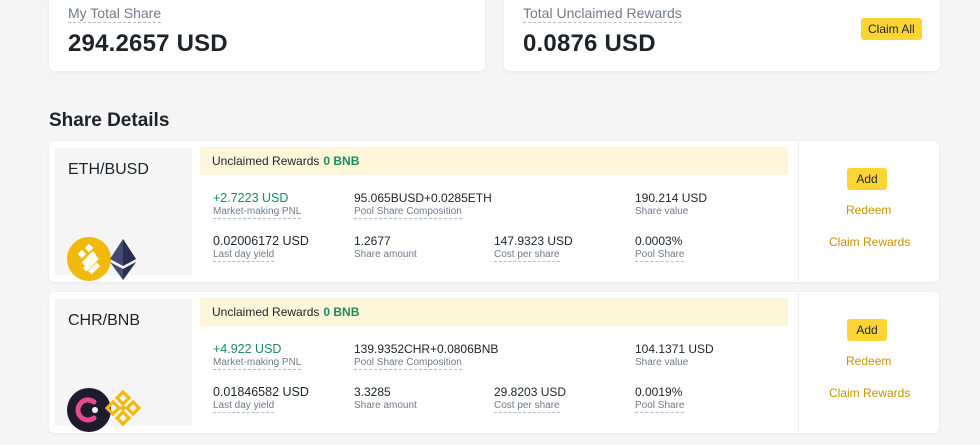 This screenshot has width=980, height=445. What do you see at coordinates (108, 169) in the screenshot?
I see `pool-name: ETH/BUSD` at bounding box center [108, 169].